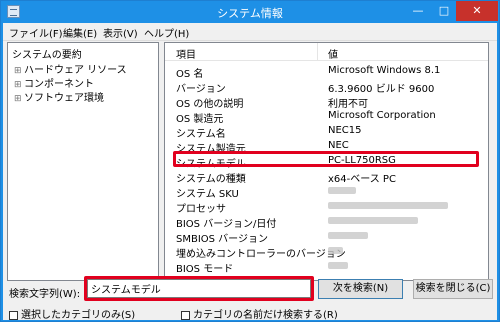 This screenshot has height=322, width=500. I want to click on maximize-button: □, so click(444, 11).